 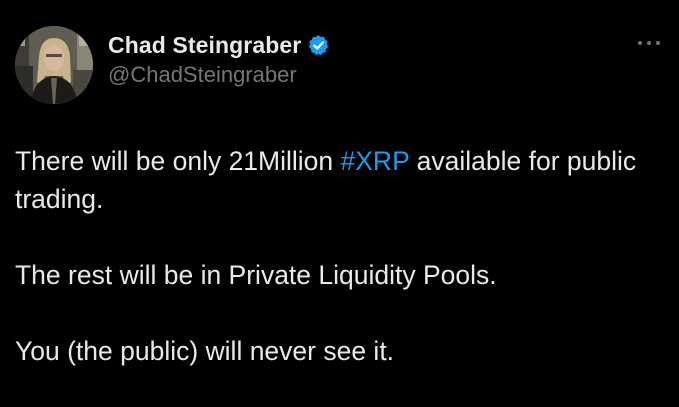 I want to click on more-options-icon, so click(x=649, y=43).